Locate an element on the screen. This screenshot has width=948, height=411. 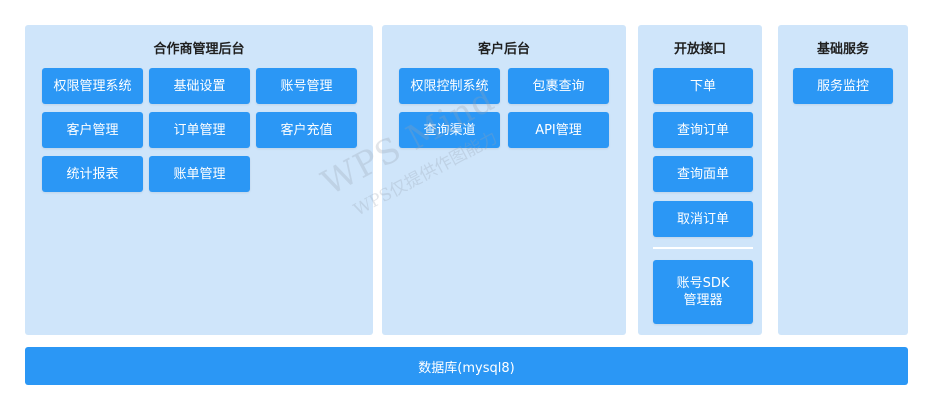
open-api-panel: 开放接口 下单 查询订单 查询面单 取消订单 账号SDK 管理器 is located at coordinates (700, 180).